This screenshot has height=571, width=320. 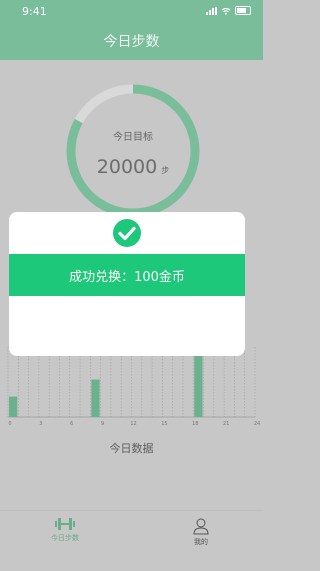 What do you see at coordinates (71, 424) in the screenshot?
I see `x-tick-label: 6` at bounding box center [71, 424].